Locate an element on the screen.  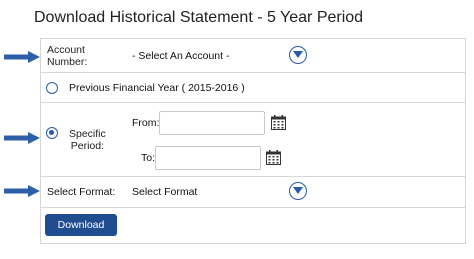
to-date-input is located at coordinates (208, 158).